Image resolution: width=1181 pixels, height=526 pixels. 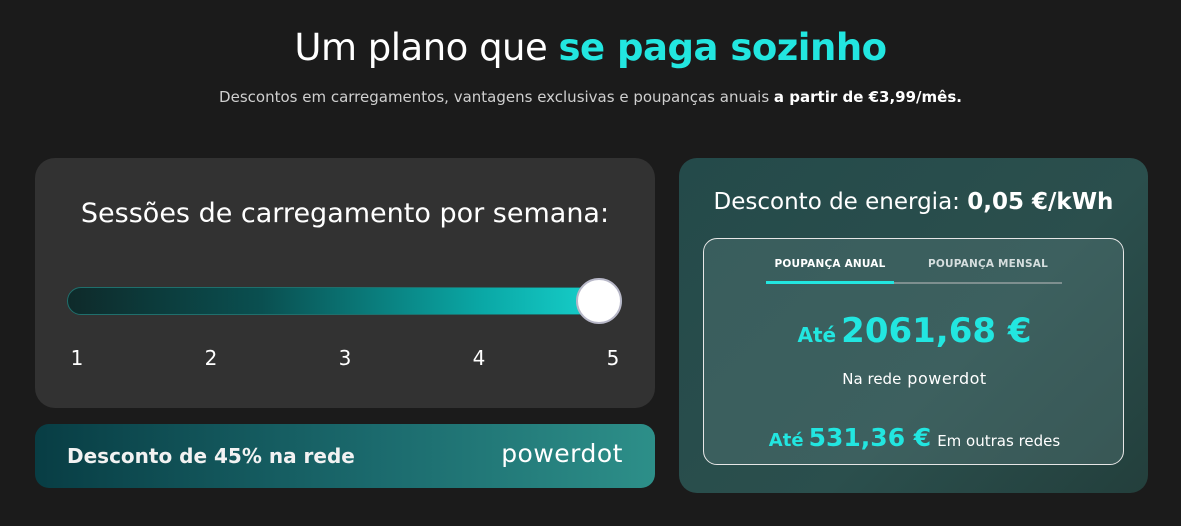 I want to click on energy-discount-heading: Desconto de energia: 0,05 €/kWh, so click(x=913, y=202).